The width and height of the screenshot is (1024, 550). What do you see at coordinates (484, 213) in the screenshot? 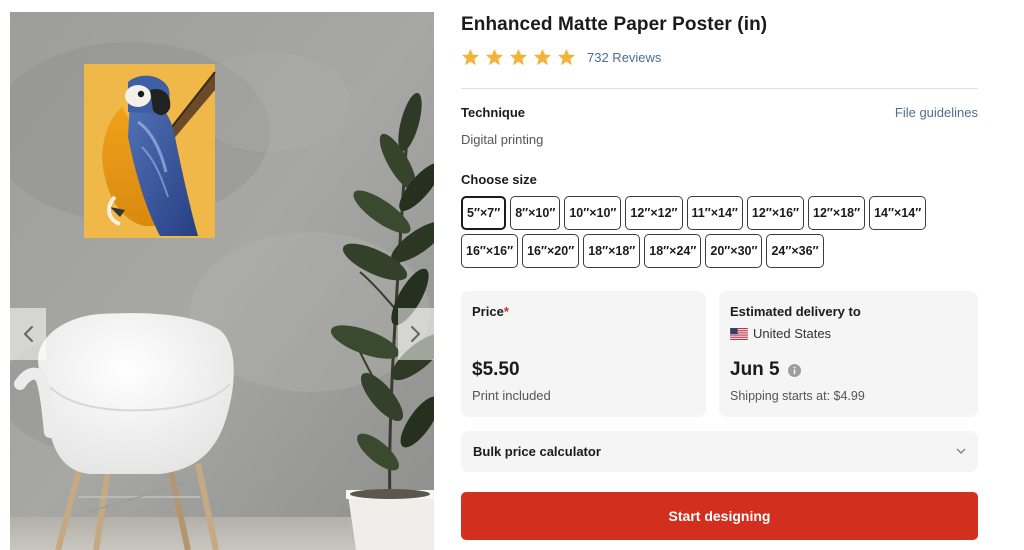
I see `size-option: 5″×7″` at bounding box center [484, 213].